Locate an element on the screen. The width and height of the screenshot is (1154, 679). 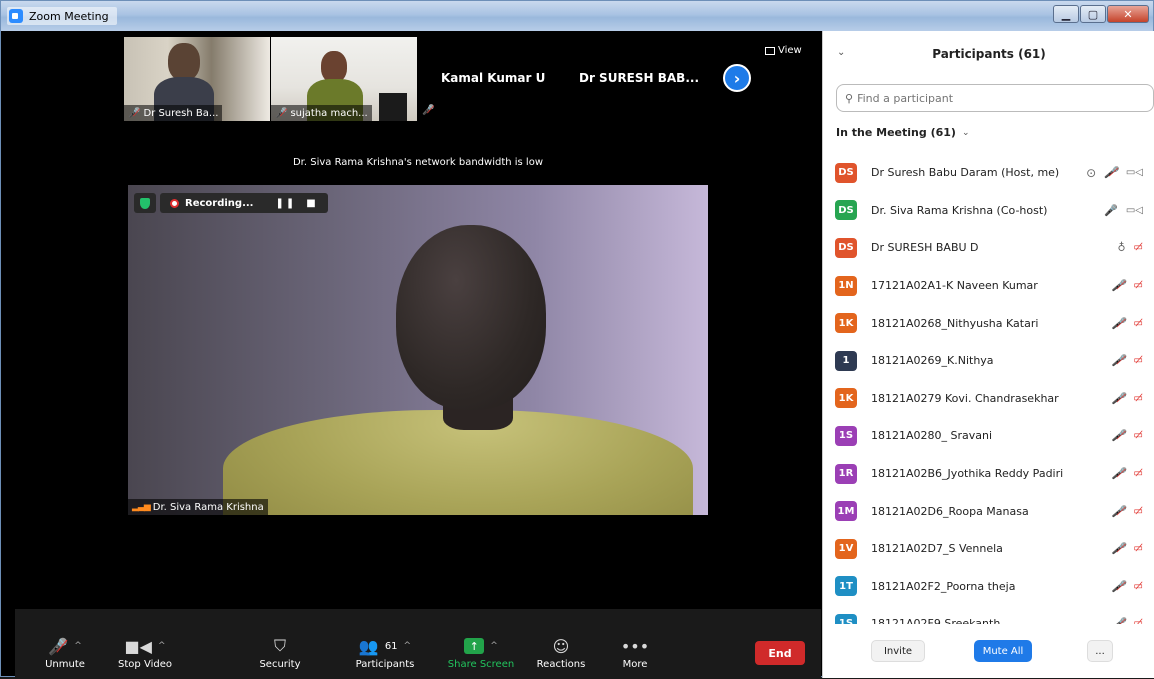
avatar: DS is located at coordinates (846, 247).